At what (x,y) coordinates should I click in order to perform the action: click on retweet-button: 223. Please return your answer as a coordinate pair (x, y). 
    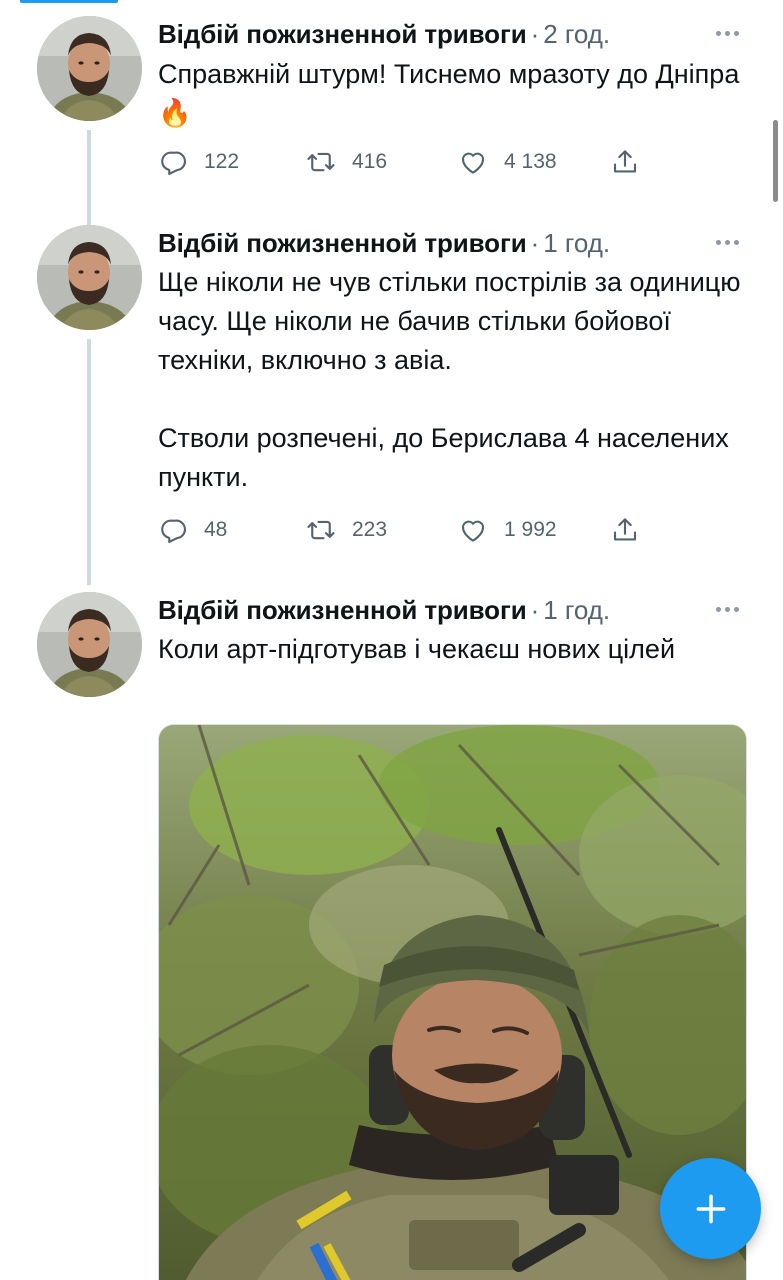
    Looking at the image, I should click on (346, 530).